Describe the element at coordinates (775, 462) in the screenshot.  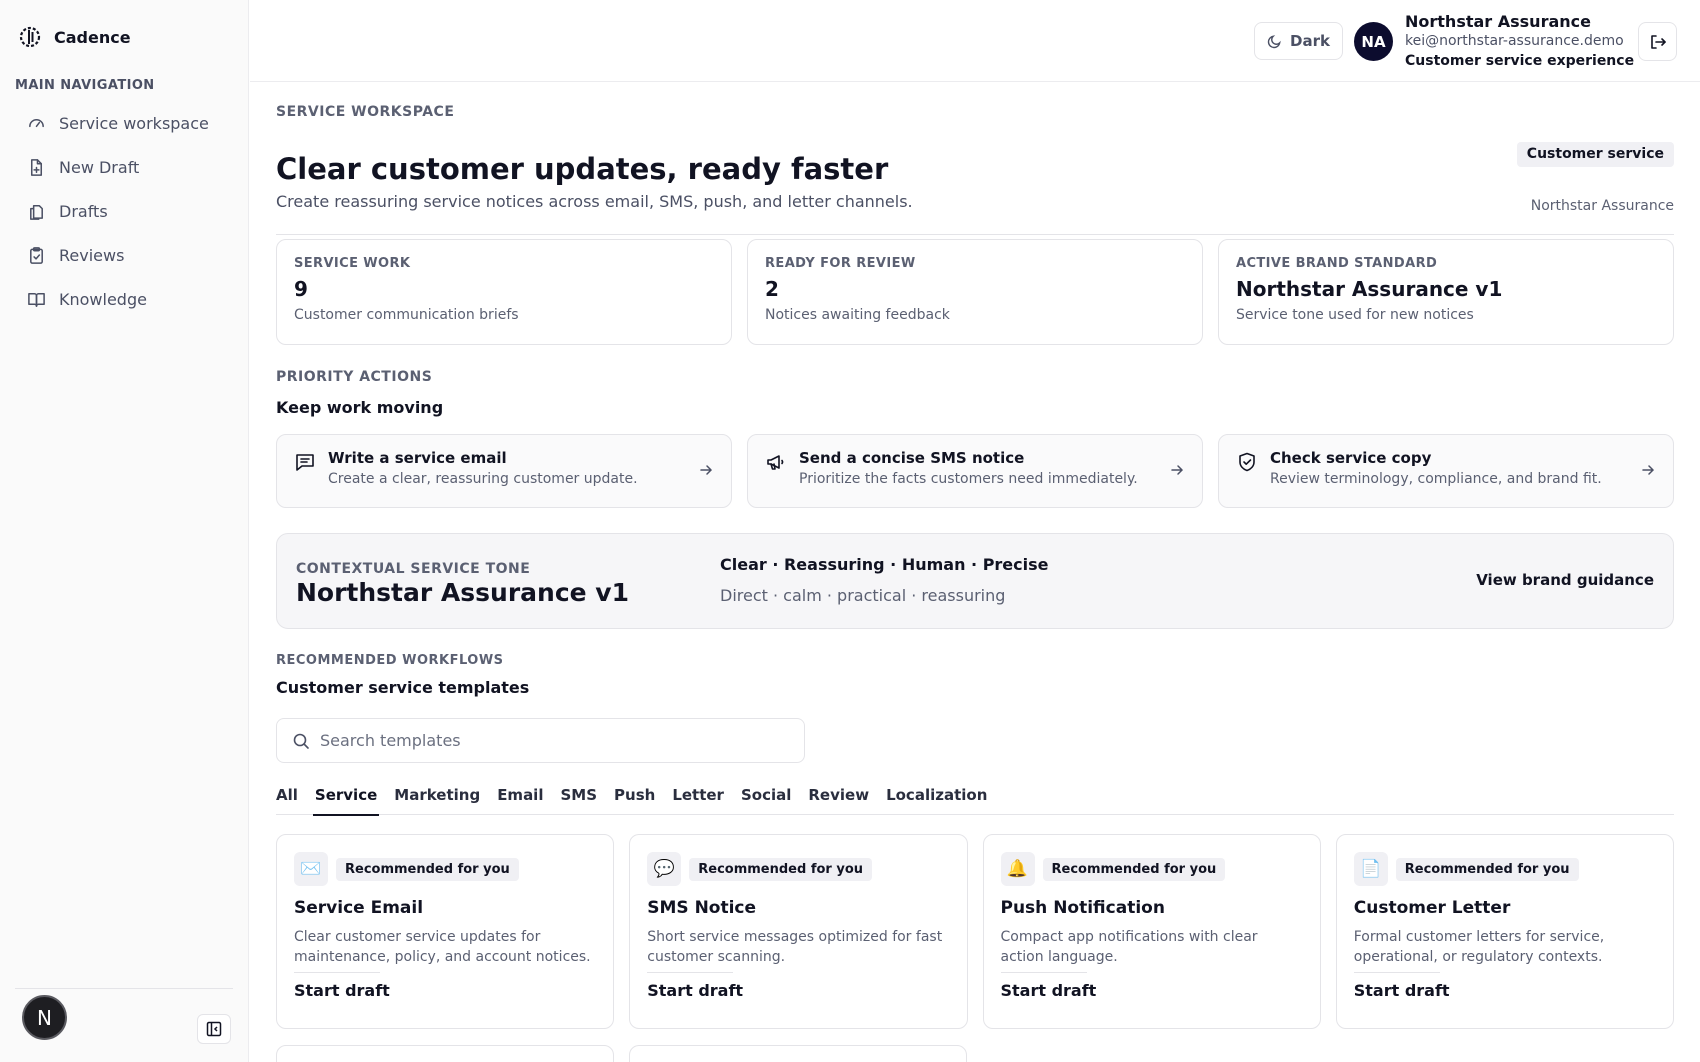
I see `megaphone-icon` at that location.